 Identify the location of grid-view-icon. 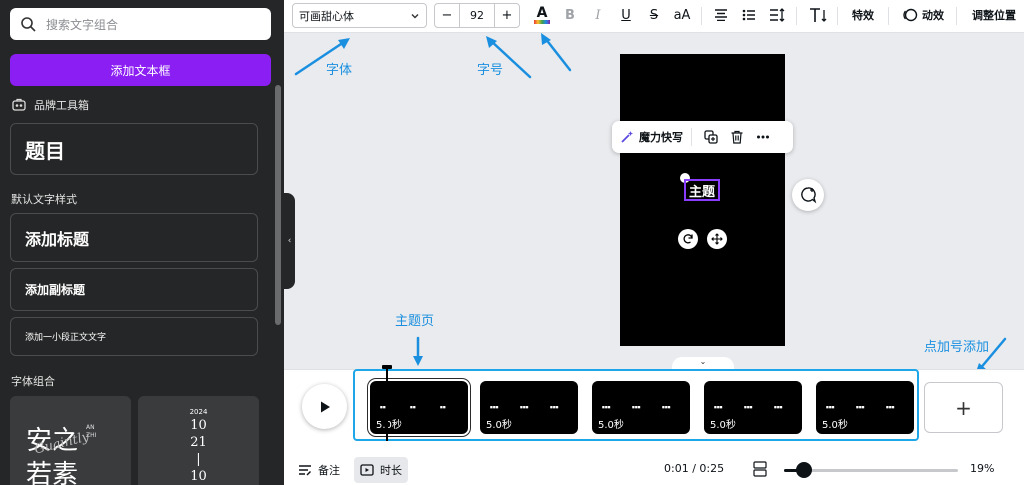
(760, 469).